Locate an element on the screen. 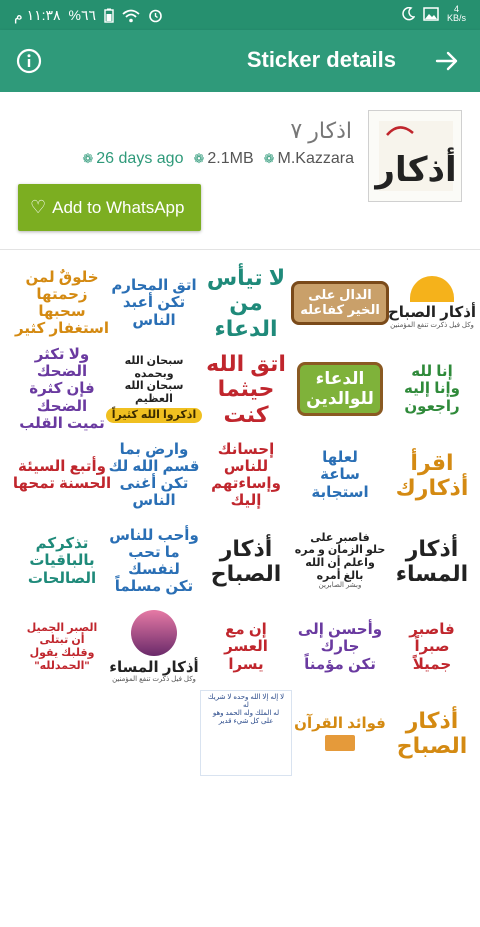 This screenshot has height=927, width=480. sticker-line: لعلها is located at coordinates (340, 458).